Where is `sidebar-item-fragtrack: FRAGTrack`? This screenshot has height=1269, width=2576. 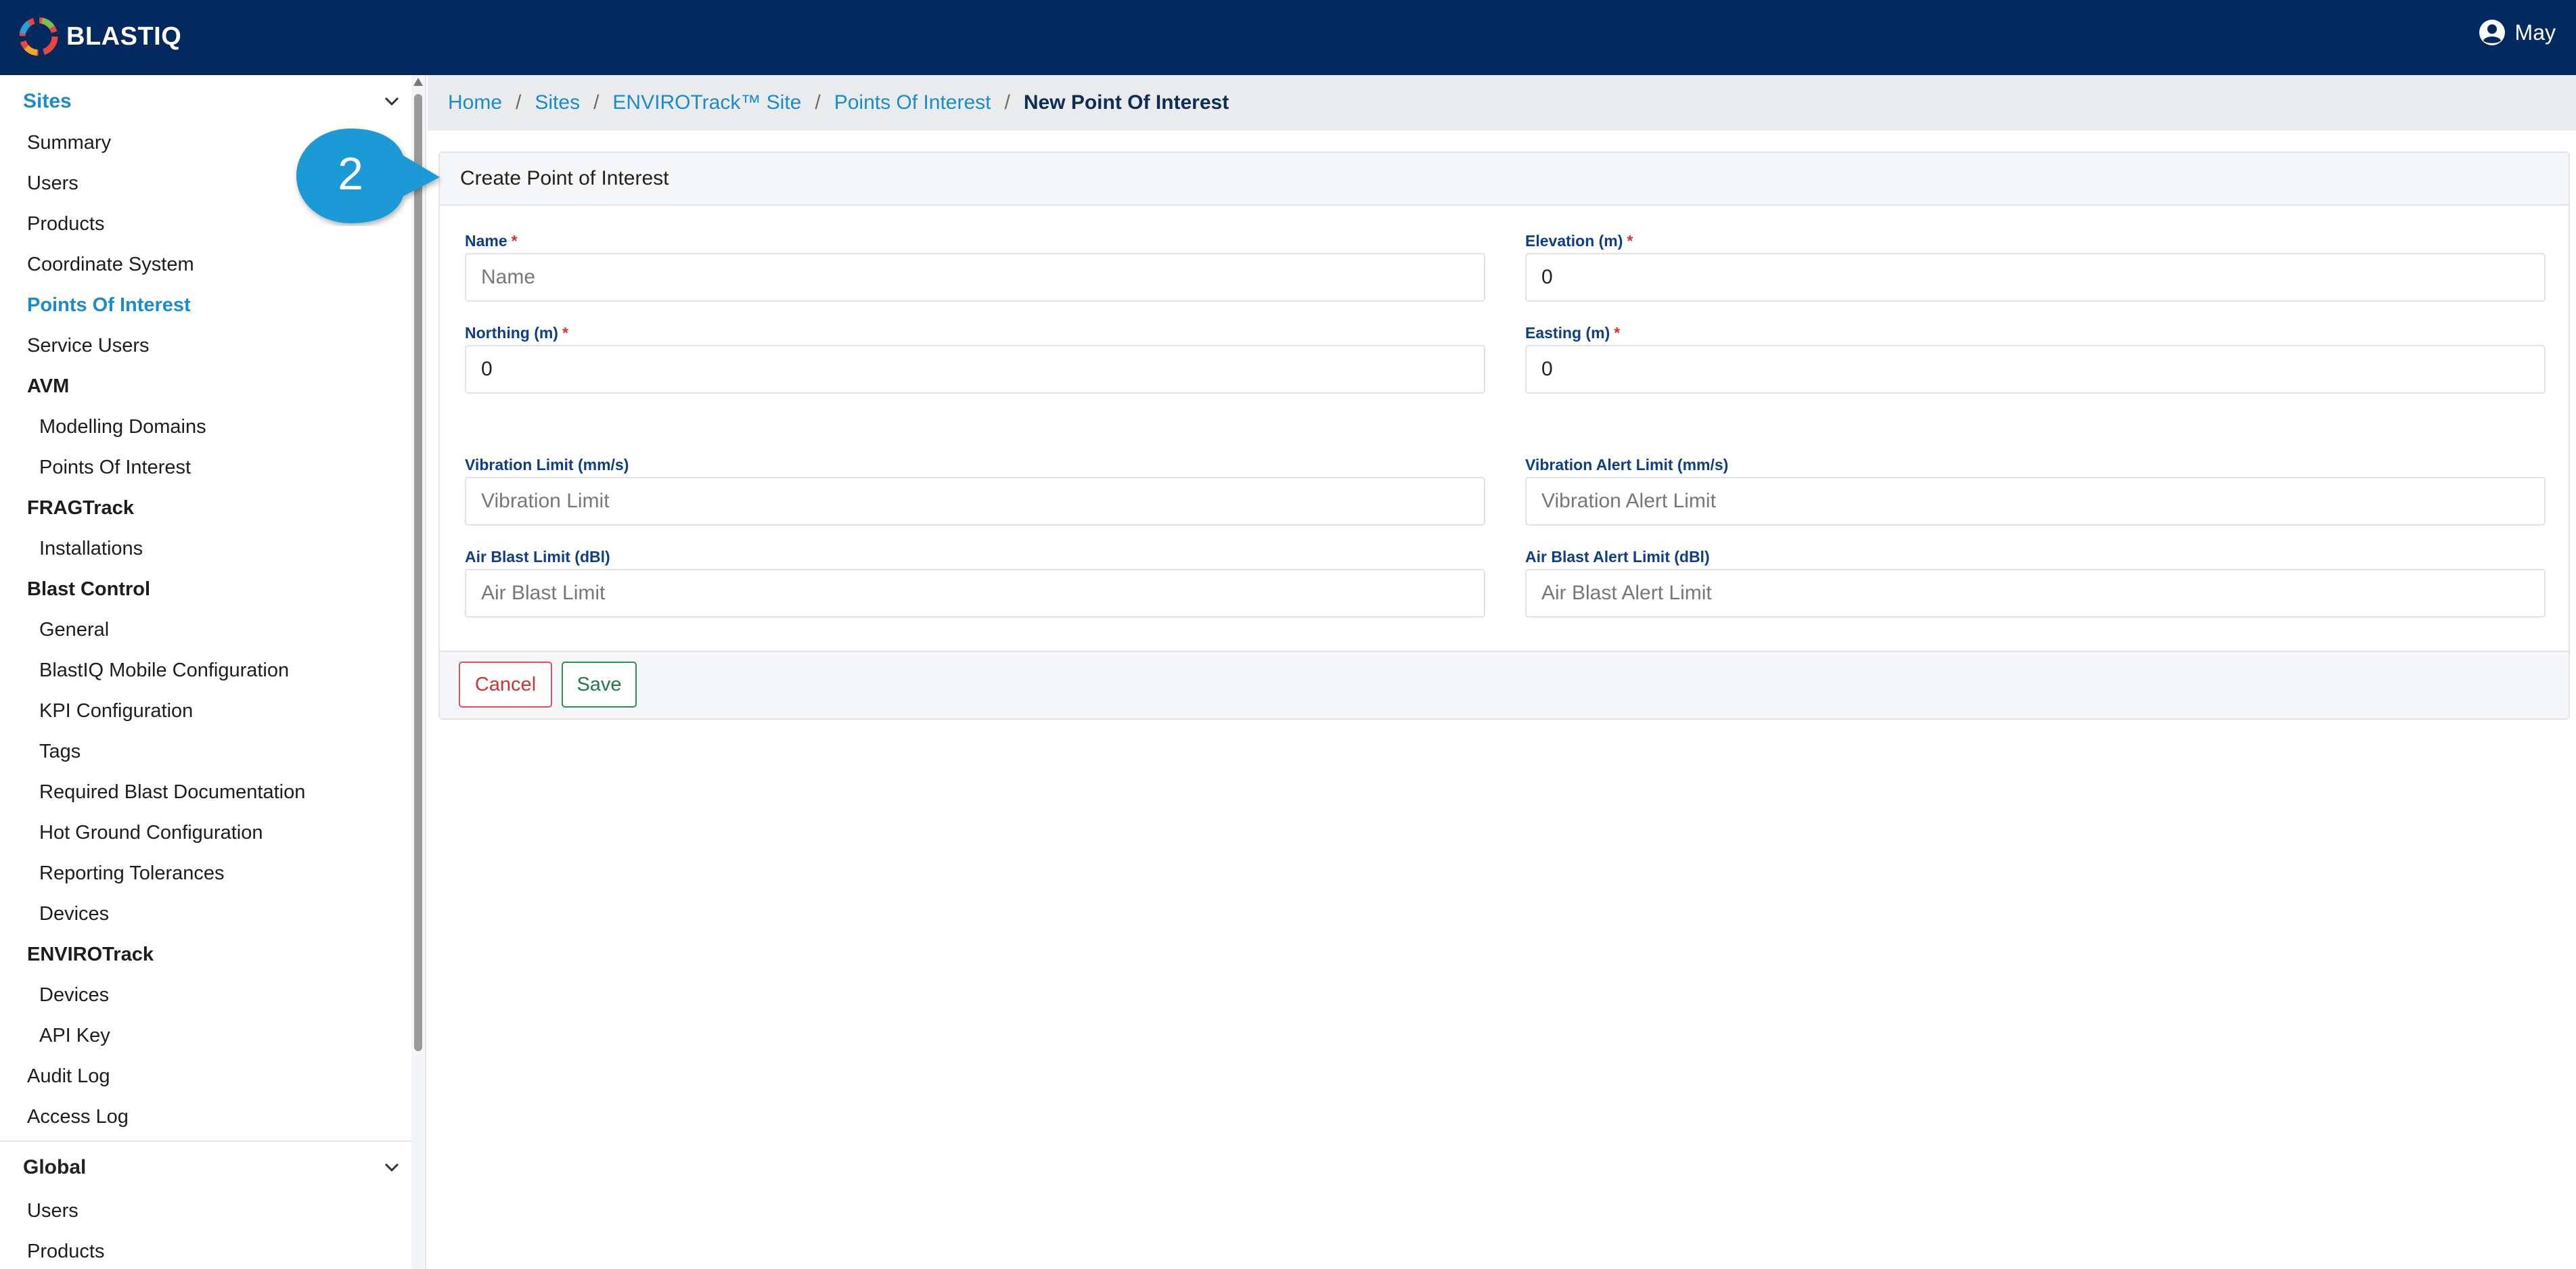
sidebar-item-fragtrack: FRAGTrack is located at coordinates (80, 508).